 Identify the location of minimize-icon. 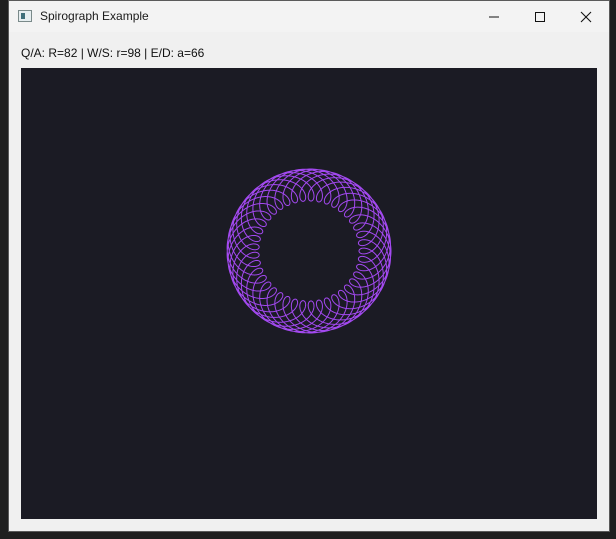
(494, 16).